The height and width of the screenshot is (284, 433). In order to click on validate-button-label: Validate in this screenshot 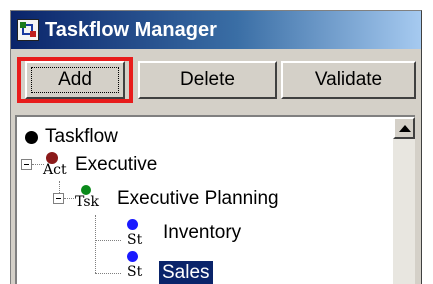, I will do `click(348, 79)`.